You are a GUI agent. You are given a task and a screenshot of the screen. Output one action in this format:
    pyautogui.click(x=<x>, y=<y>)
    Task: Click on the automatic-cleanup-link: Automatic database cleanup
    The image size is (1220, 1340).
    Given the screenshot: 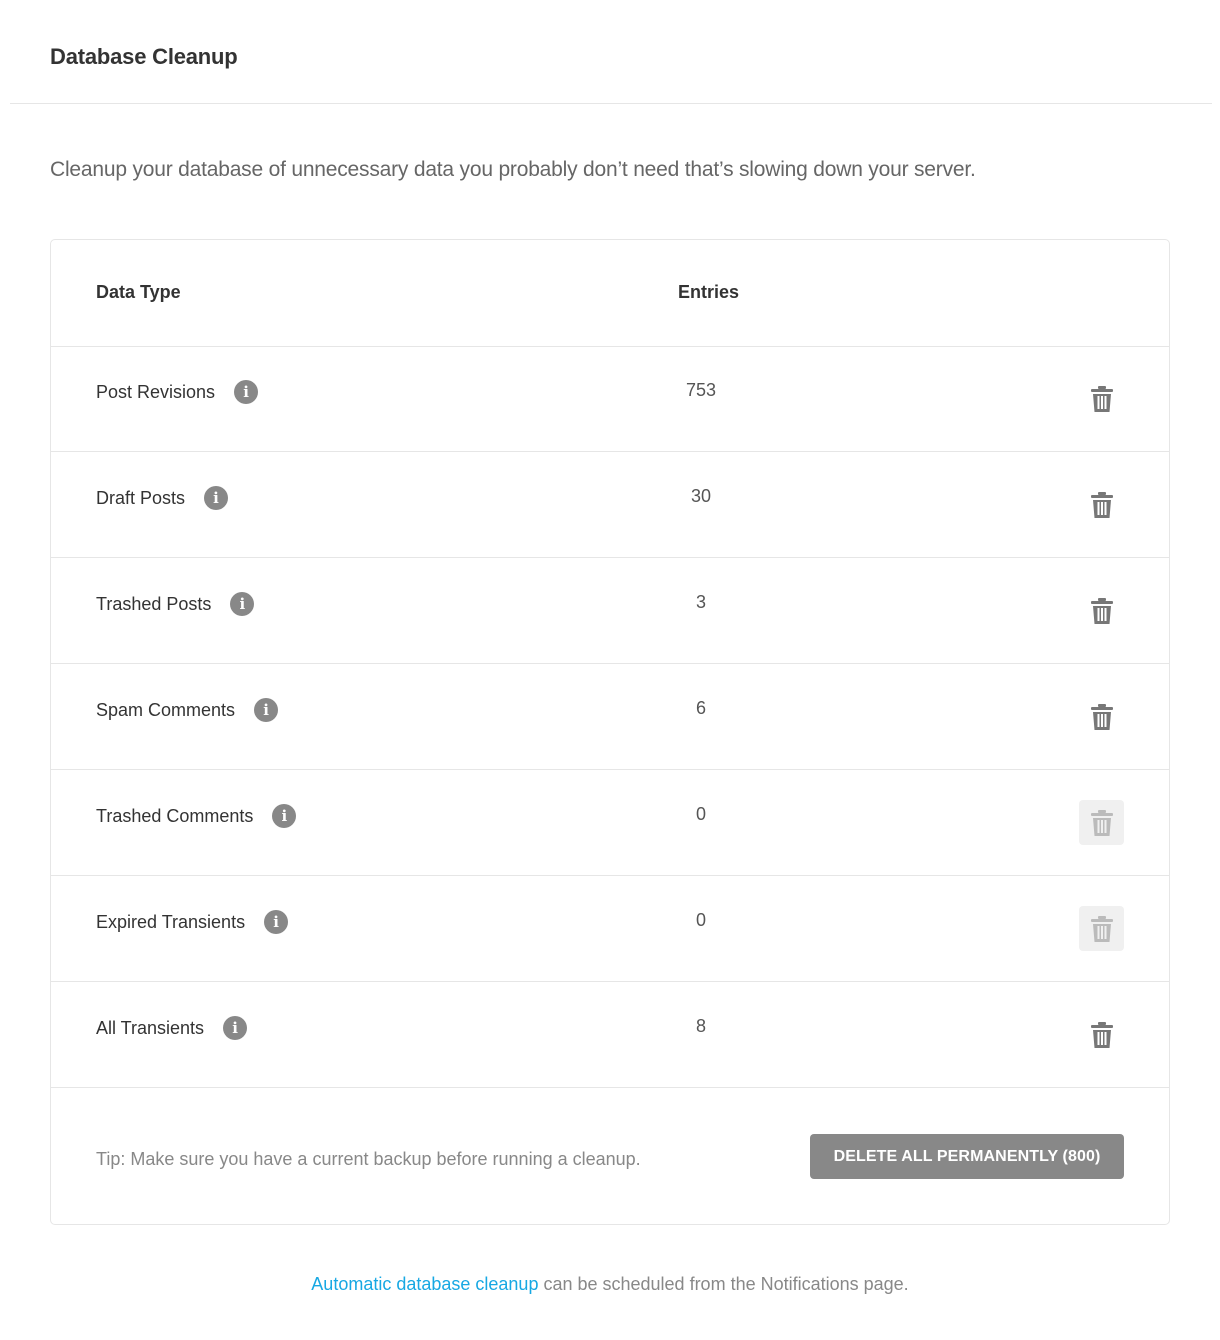 What is the action you would take?
    pyautogui.click(x=424, y=1284)
    